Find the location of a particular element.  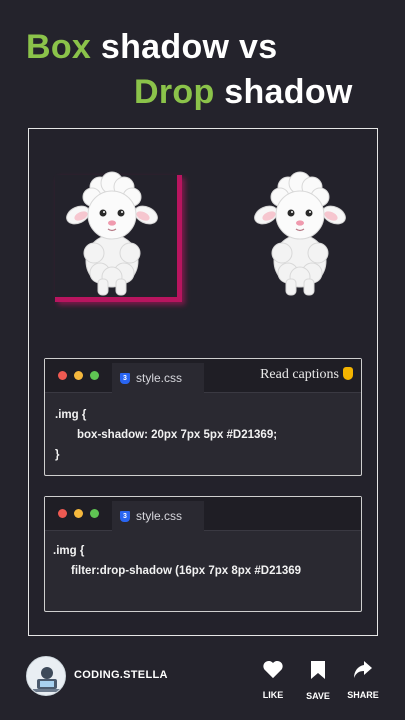

editor-titlebar: 3 style.css is located at coordinates (203, 514).